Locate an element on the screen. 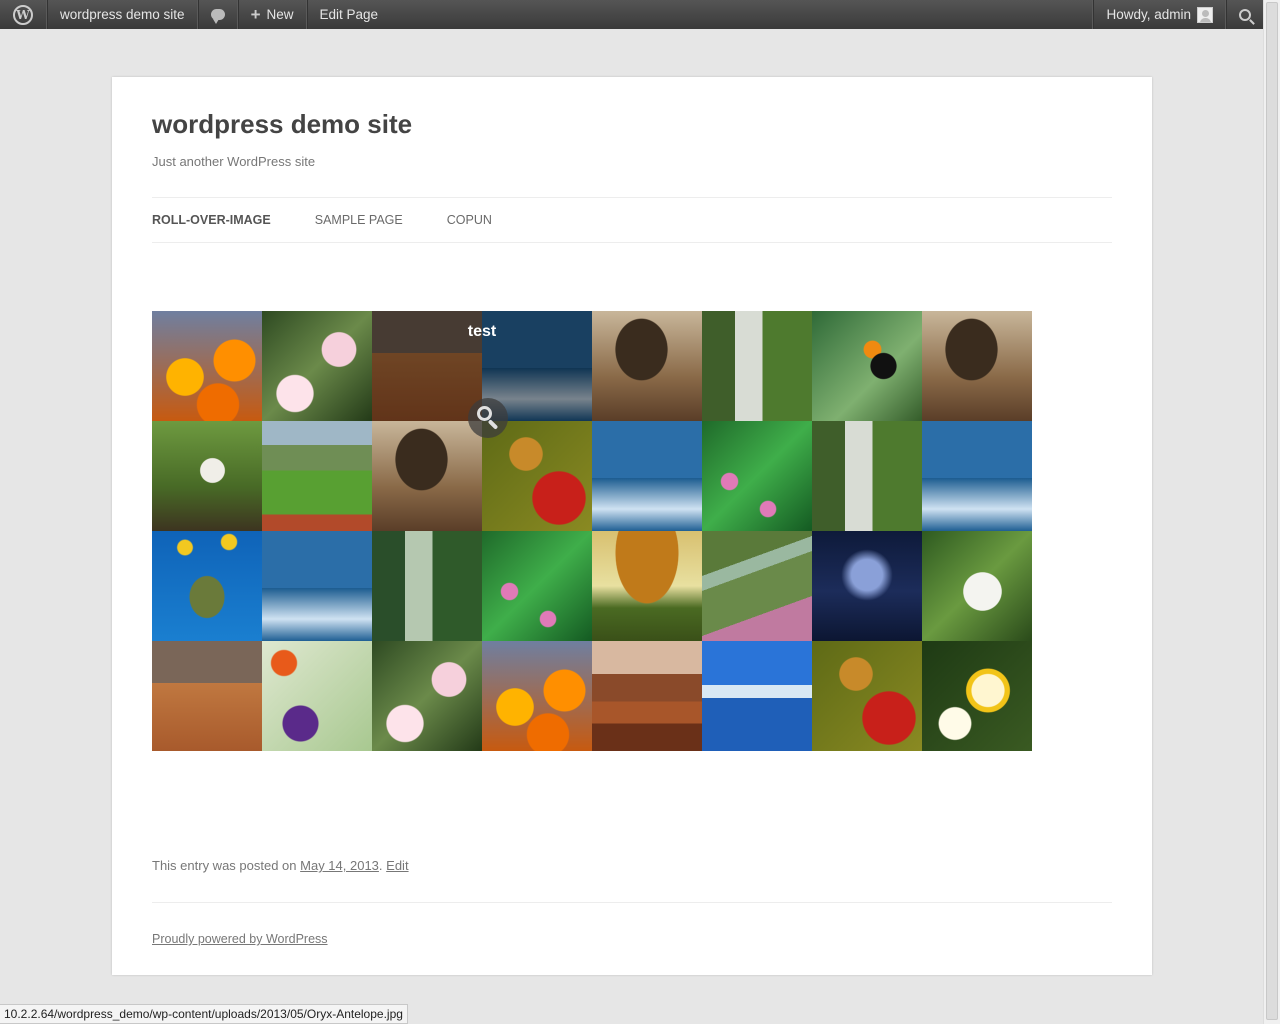 This screenshot has height=1024, width=1280. comments-button is located at coordinates (218, 14).